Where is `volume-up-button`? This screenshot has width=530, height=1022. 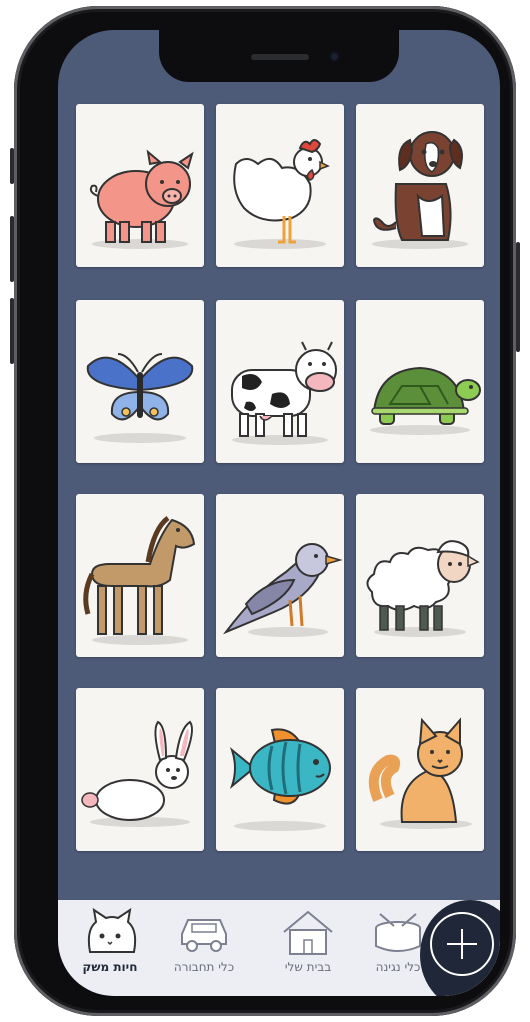
volume-up-button is located at coordinates (12, 249).